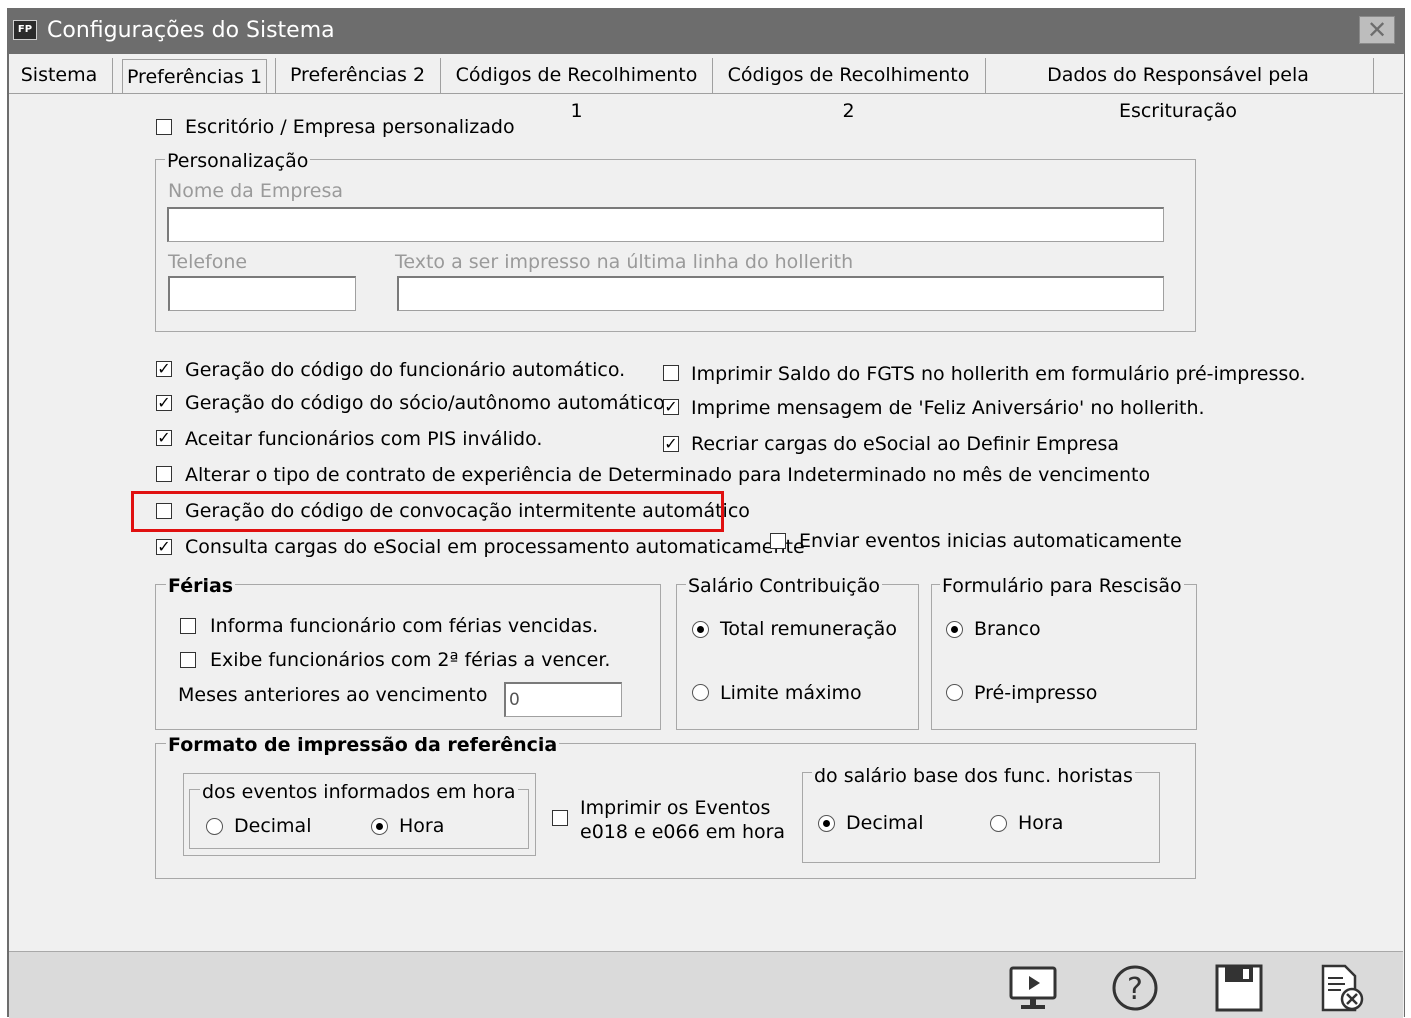  I want to click on recreate-esocial-checkbox: ✓, so click(671, 444).